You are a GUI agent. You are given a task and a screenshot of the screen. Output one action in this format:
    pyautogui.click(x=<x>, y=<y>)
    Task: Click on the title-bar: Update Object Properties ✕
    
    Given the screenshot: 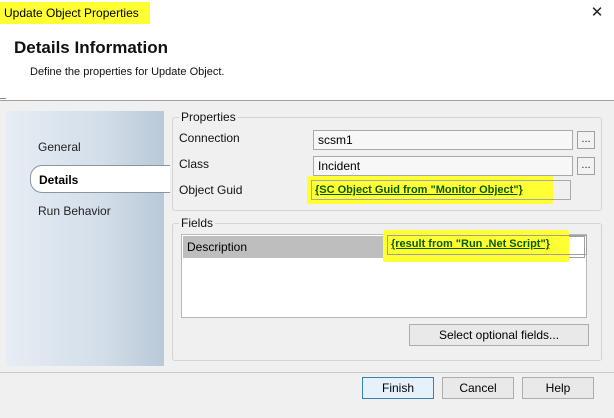 What is the action you would take?
    pyautogui.click(x=307, y=15)
    